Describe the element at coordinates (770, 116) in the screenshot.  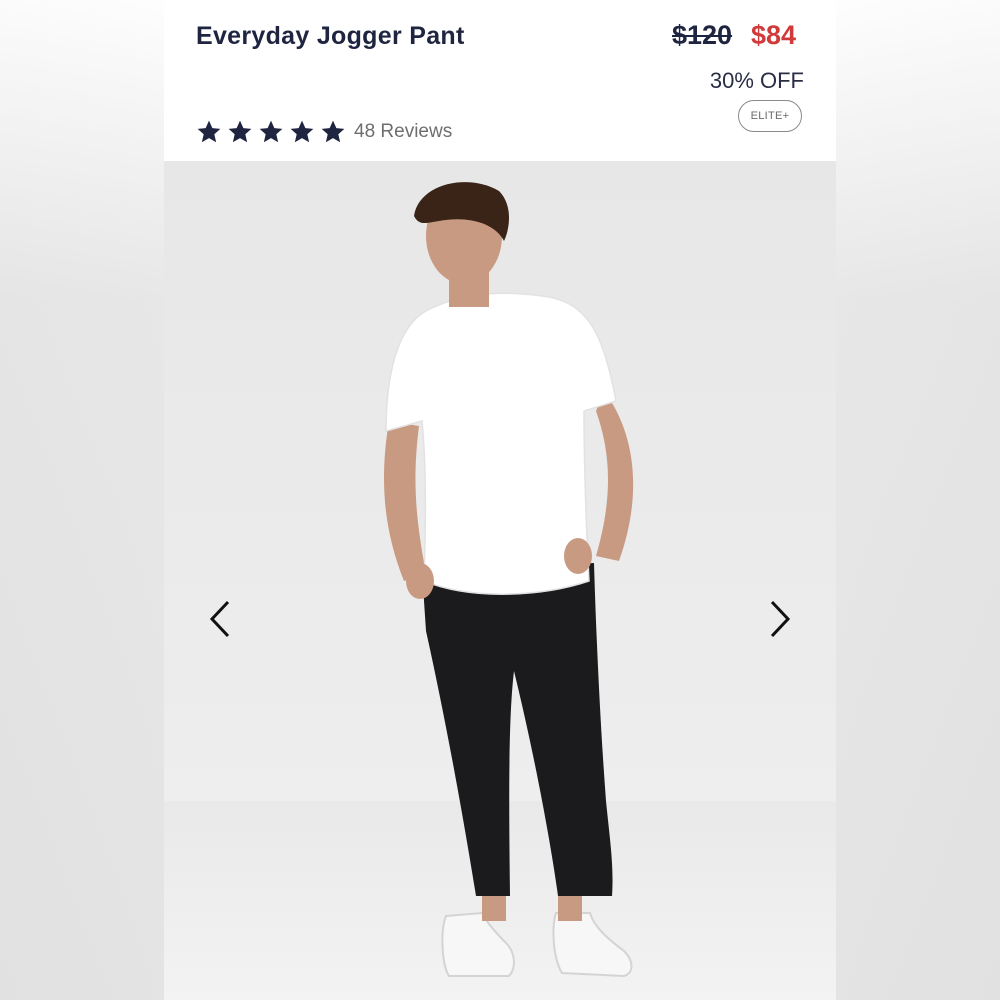
I see `elite-badge: ELITE+` at that location.